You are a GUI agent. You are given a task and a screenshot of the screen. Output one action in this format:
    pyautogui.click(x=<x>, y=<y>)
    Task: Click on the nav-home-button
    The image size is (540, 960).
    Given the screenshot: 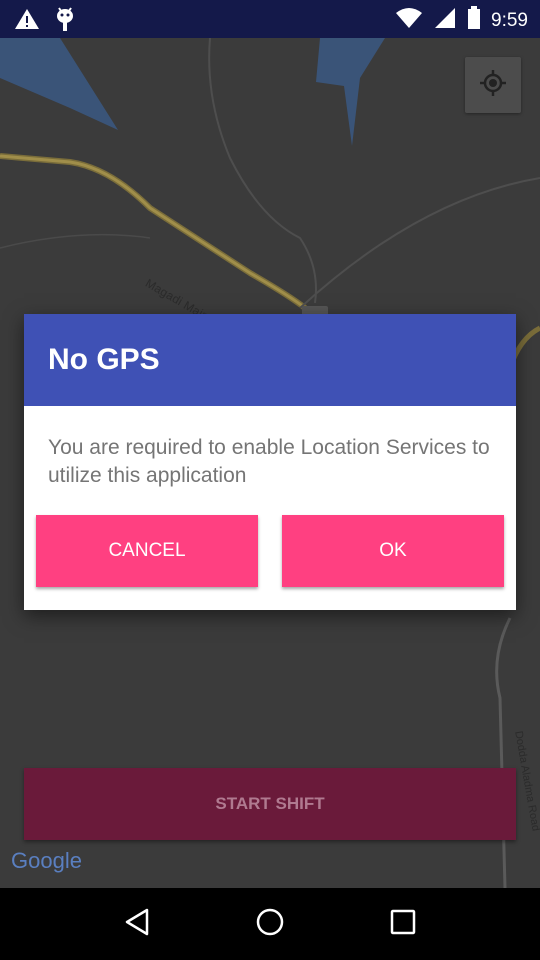 What is the action you would take?
    pyautogui.click(x=270, y=924)
    